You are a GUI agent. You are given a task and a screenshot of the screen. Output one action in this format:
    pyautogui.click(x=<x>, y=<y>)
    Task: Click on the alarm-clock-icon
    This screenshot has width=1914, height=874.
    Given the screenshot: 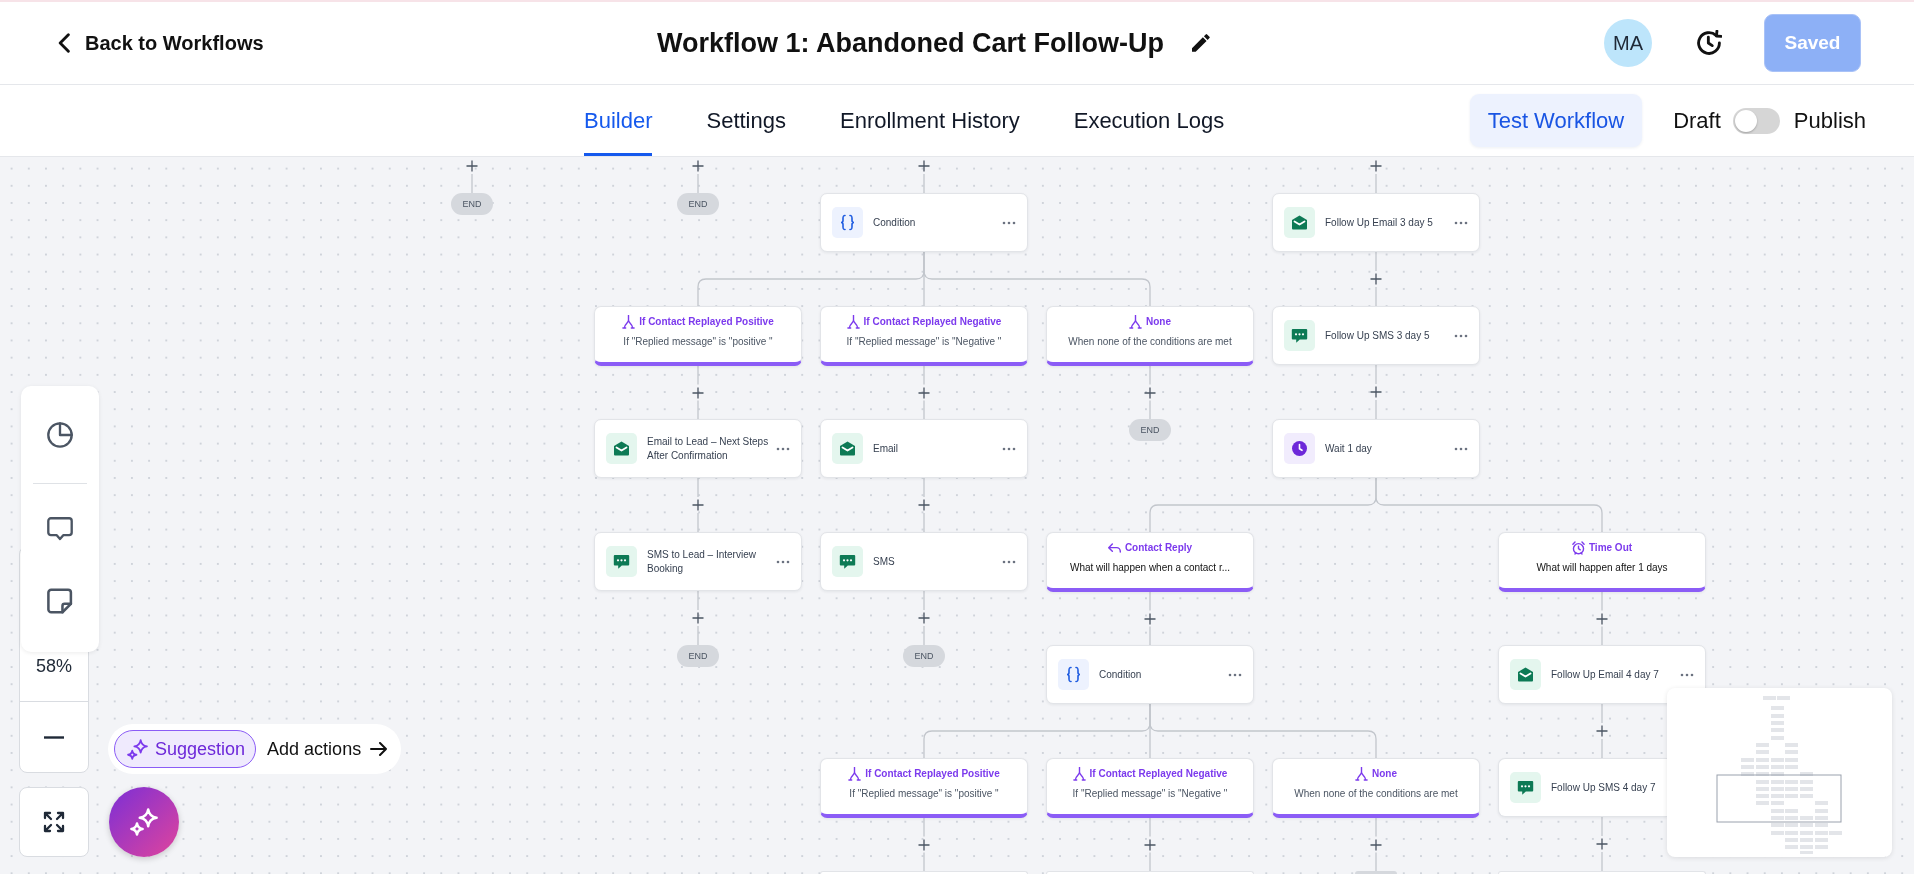 What is the action you would take?
    pyautogui.click(x=1578, y=548)
    